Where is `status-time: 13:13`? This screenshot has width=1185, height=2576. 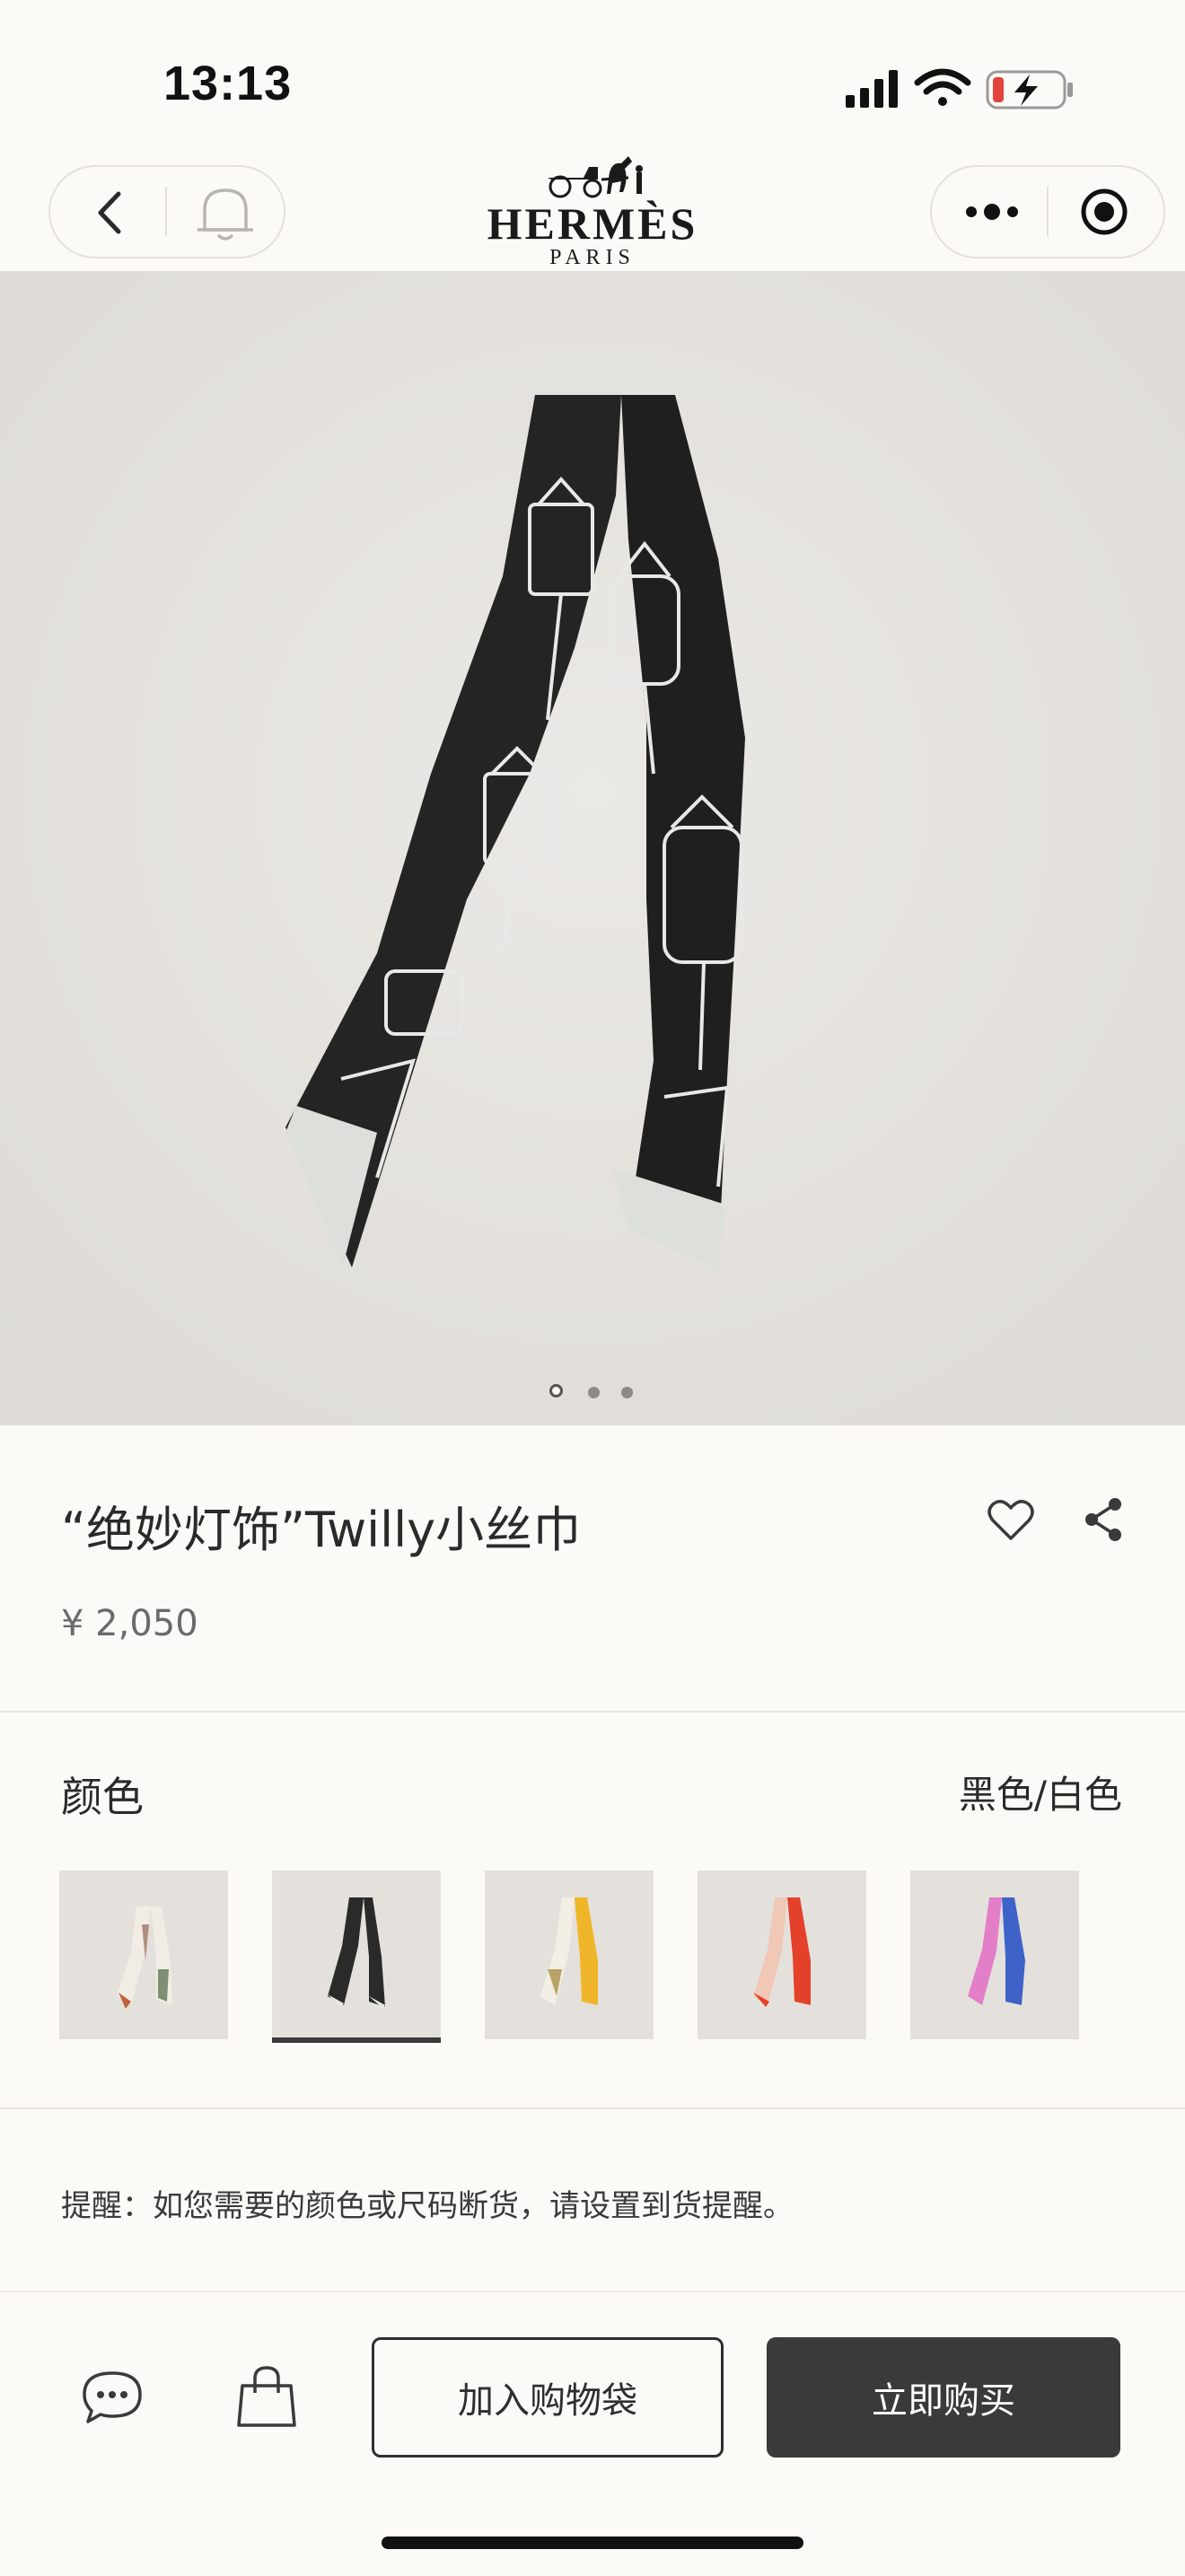
status-time: 13:13 is located at coordinates (228, 83).